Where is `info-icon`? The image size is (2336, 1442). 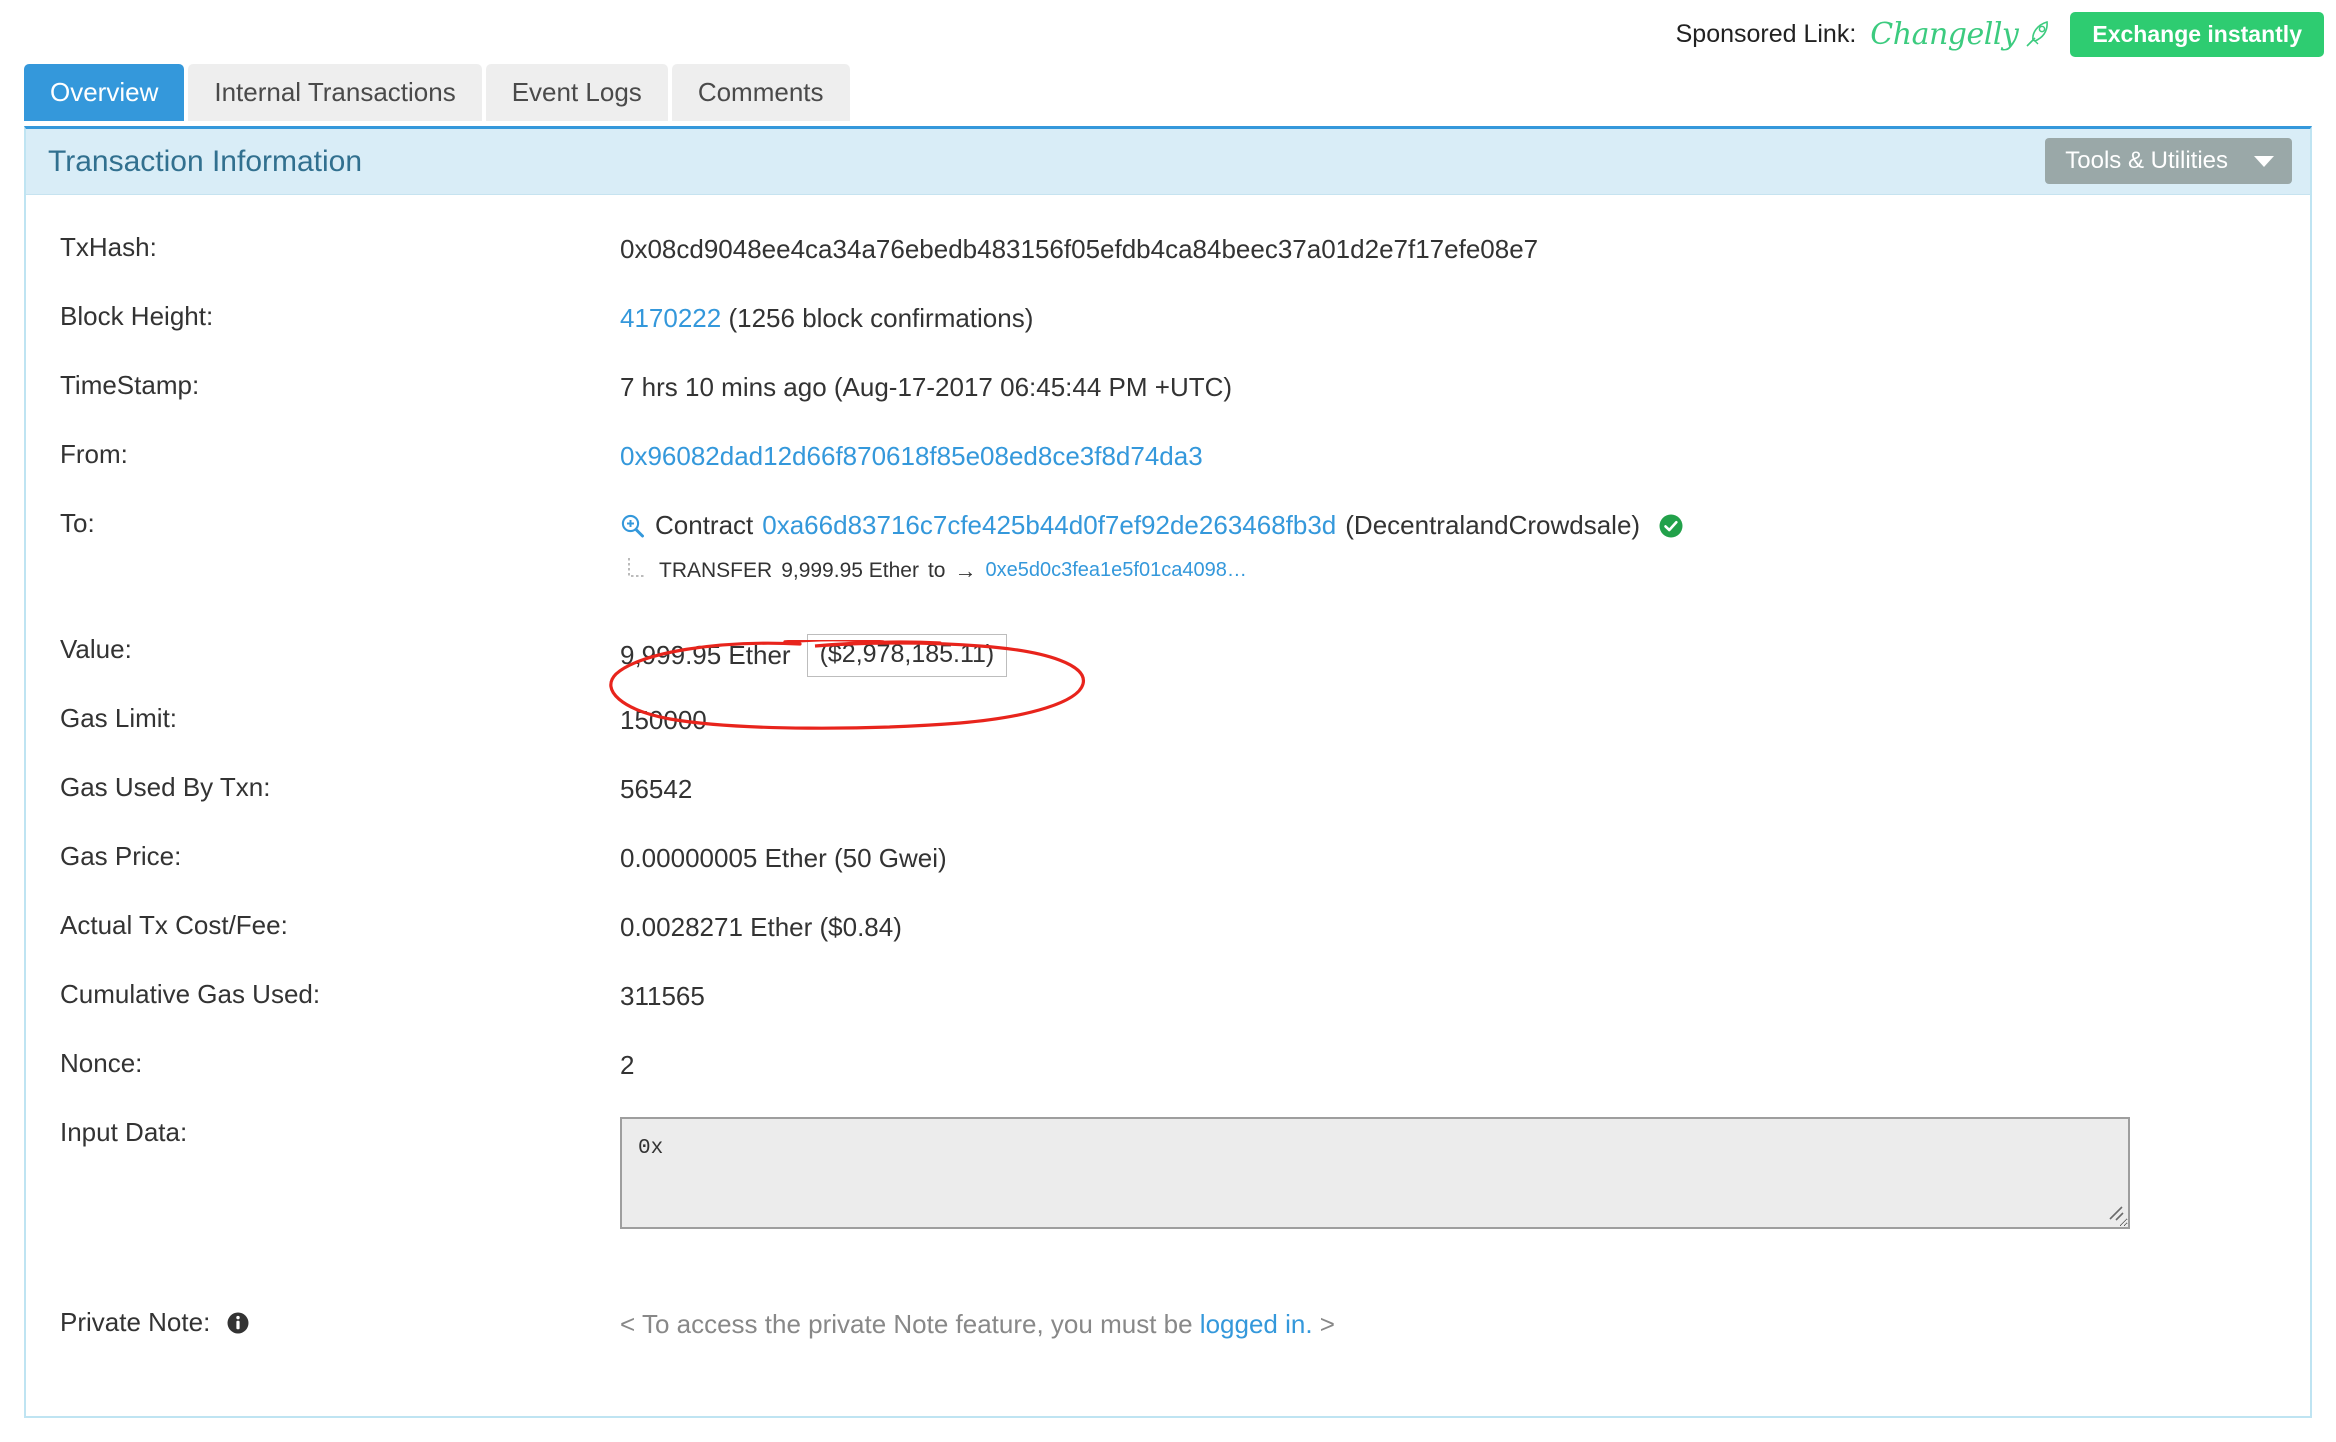
info-icon is located at coordinates (238, 1323).